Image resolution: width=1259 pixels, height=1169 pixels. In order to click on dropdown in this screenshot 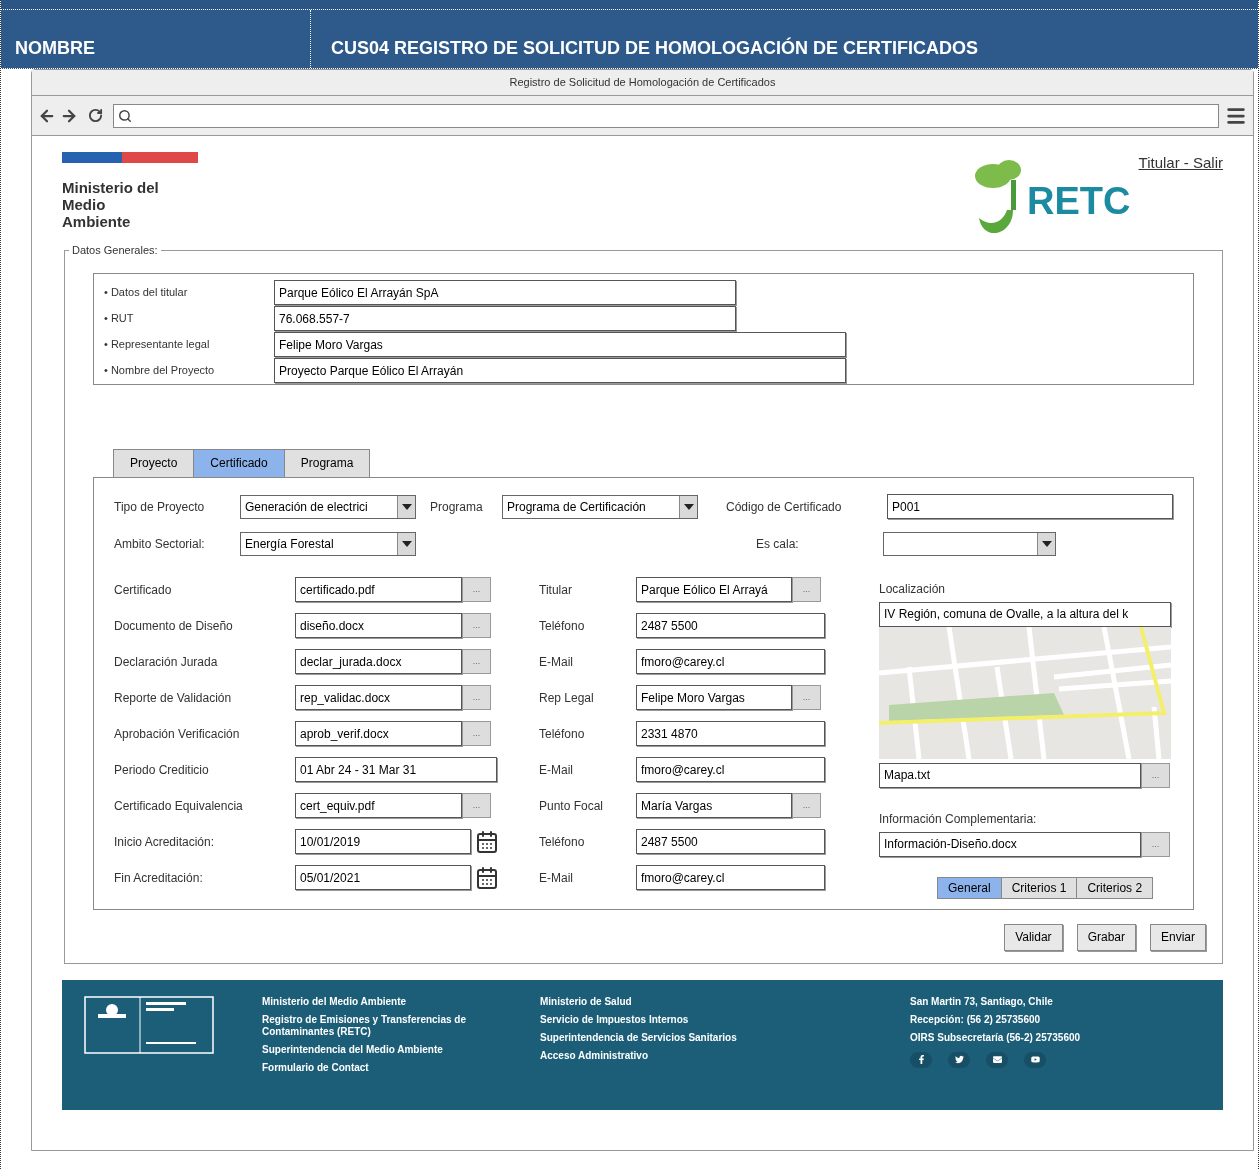, I will do `click(969, 543)`.